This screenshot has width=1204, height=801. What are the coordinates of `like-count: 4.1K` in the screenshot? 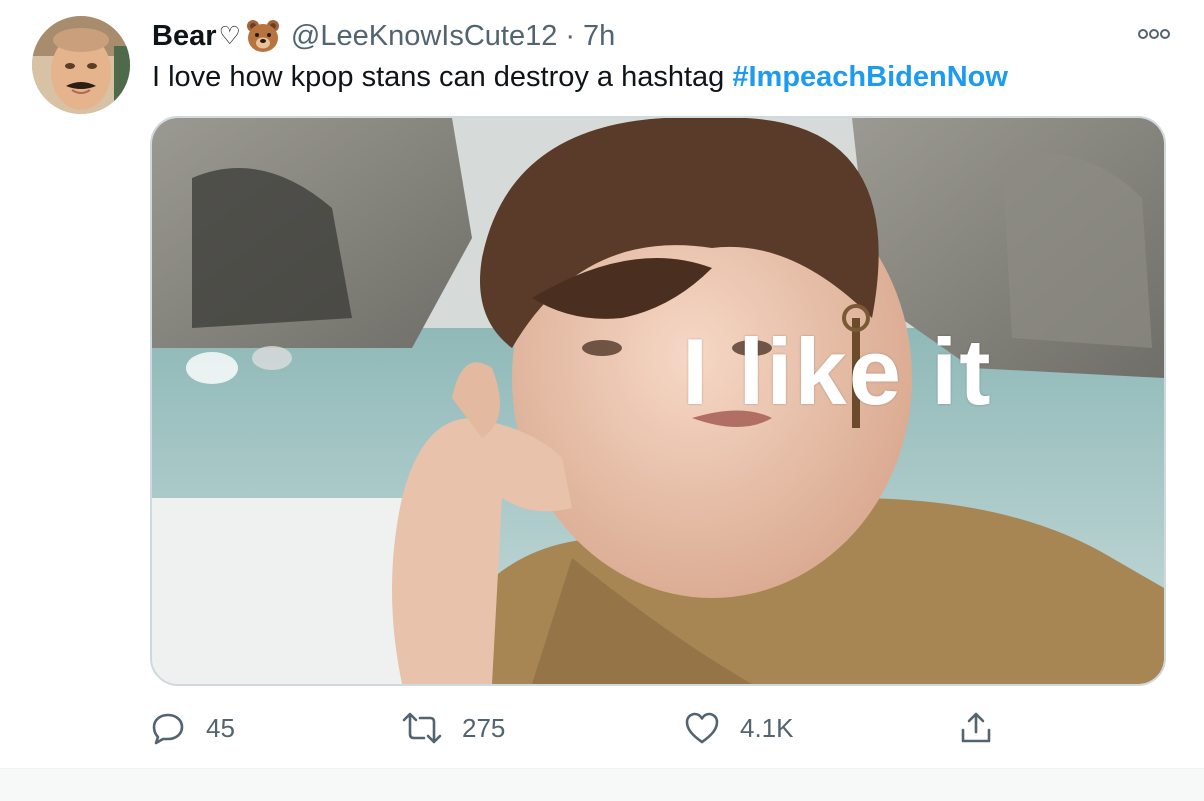 It's located at (767, 727).